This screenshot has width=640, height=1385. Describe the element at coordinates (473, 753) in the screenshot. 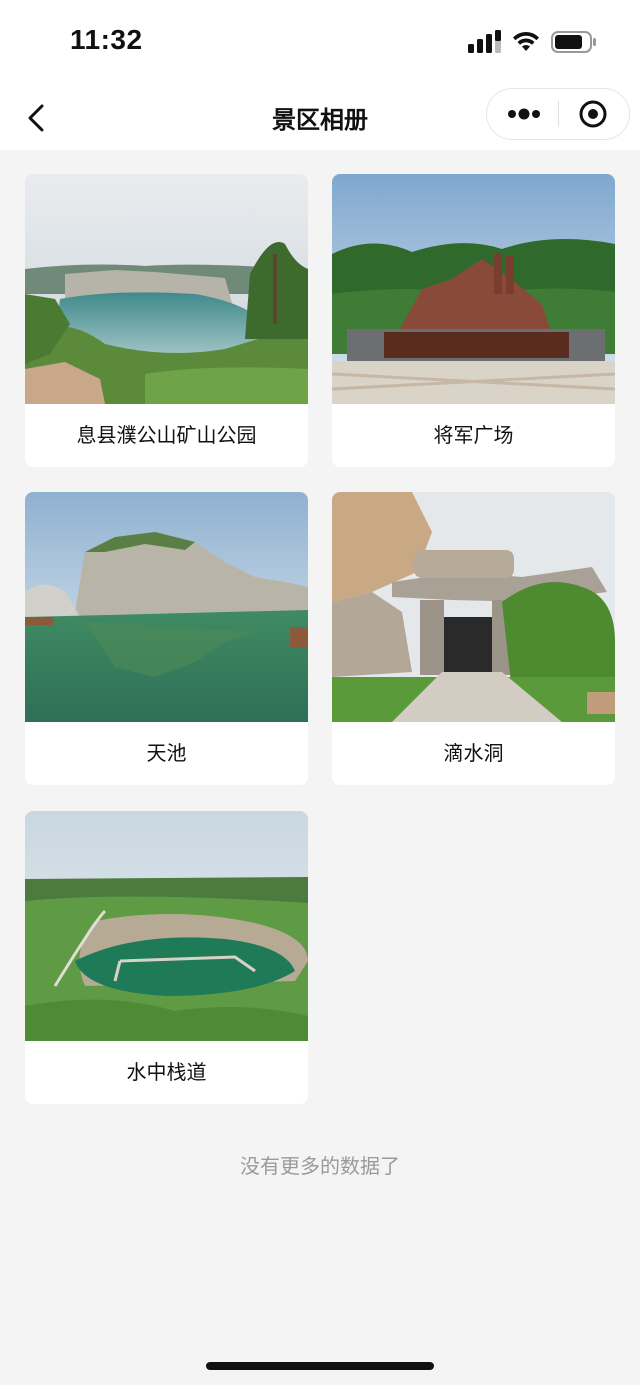

I see `album-title: 滴水洞` at that location.